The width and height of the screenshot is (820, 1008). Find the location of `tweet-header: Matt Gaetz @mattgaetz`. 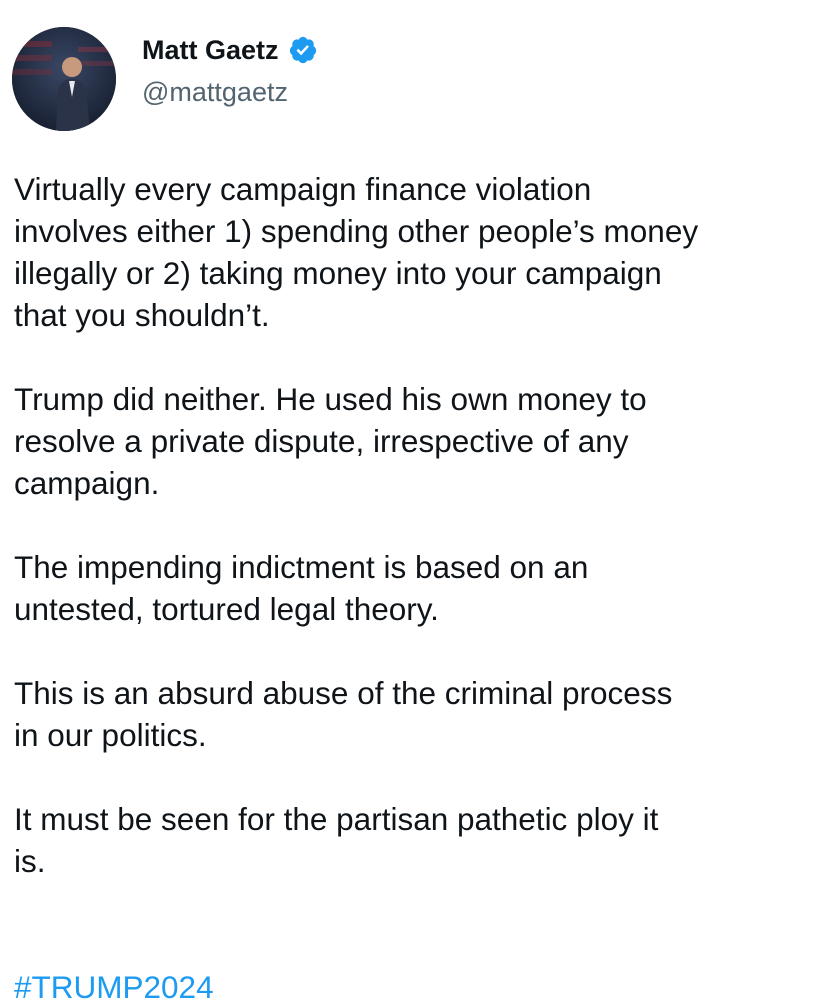

tweet-header: Matt Gaetz @mattgaetz is located at coordinates (165, 79).